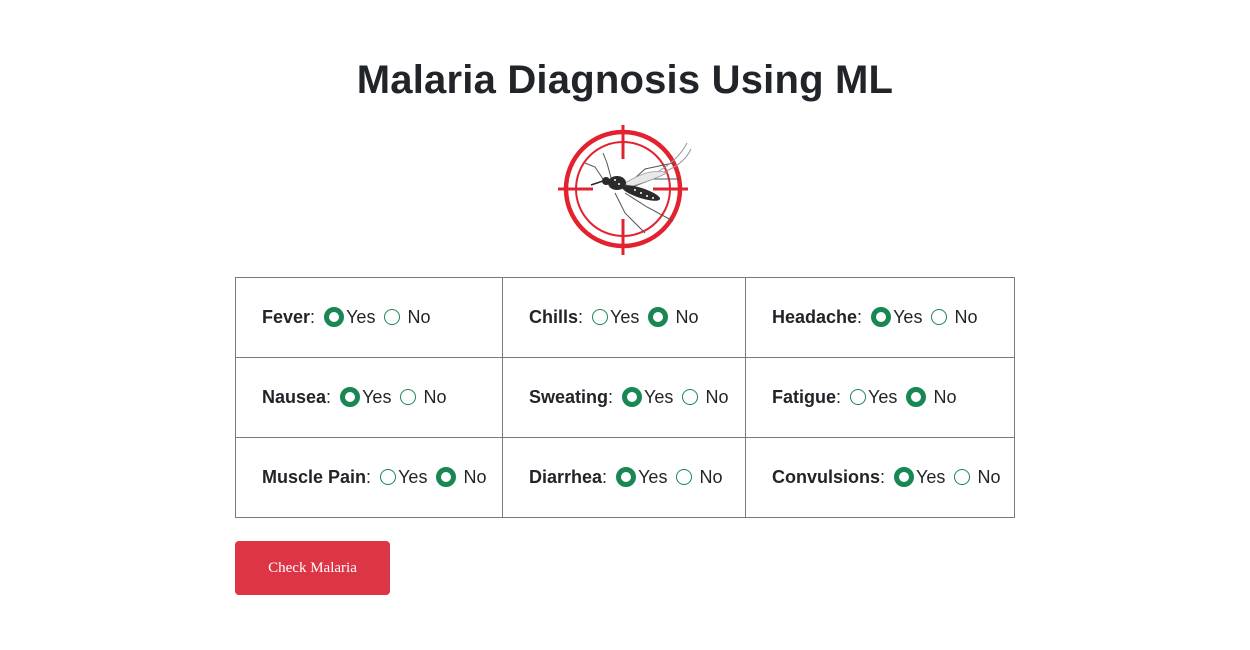 This screenshot has height=650, width=1250. I want to click on fatigue-no-radio, so click(916, 397).